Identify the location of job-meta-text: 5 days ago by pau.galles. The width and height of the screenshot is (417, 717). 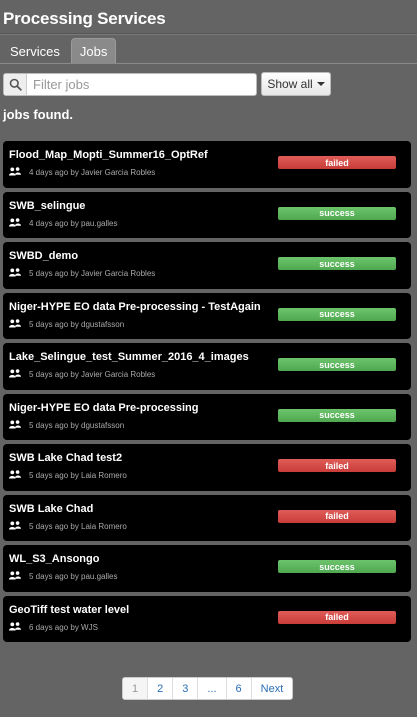
(73, 576).